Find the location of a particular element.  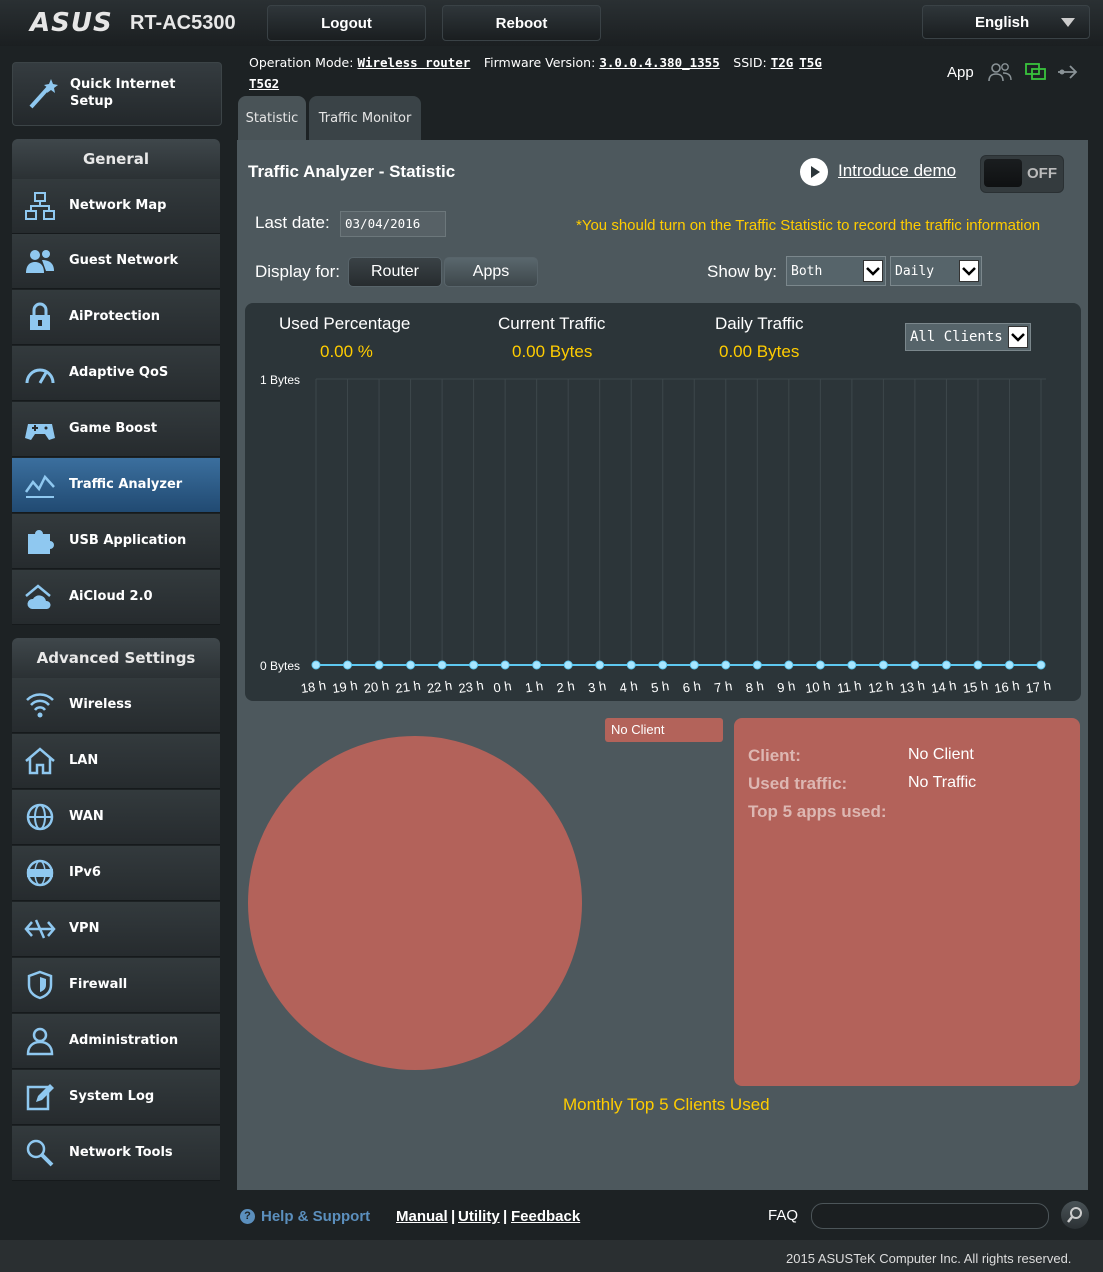

manual-link: Manual is located at coordinates (422, 1216).